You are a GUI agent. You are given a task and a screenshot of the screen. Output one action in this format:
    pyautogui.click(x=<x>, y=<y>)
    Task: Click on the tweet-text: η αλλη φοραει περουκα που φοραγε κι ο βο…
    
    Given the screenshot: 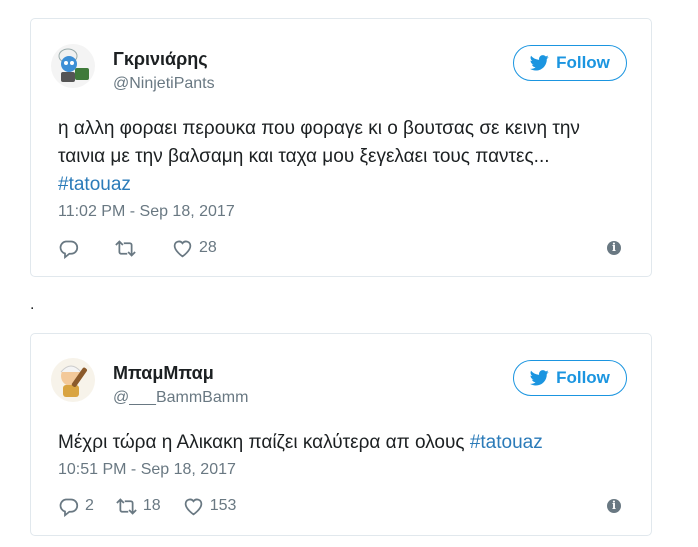 What is the action you would take?
    pyautogui.click(x=339, y=157)
    